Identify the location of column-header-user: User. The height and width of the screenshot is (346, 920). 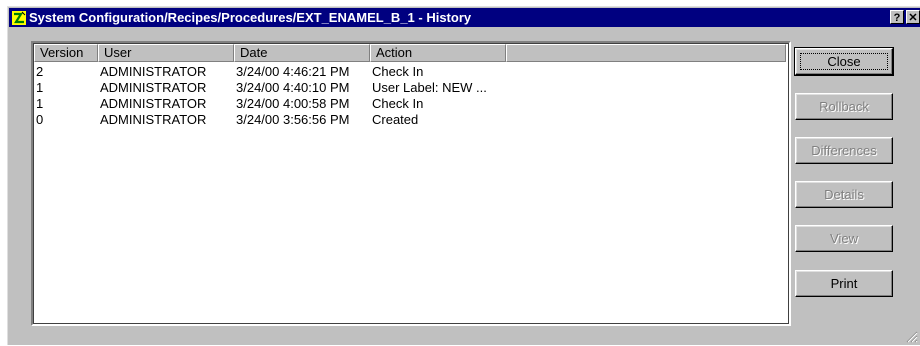
(166, 53).